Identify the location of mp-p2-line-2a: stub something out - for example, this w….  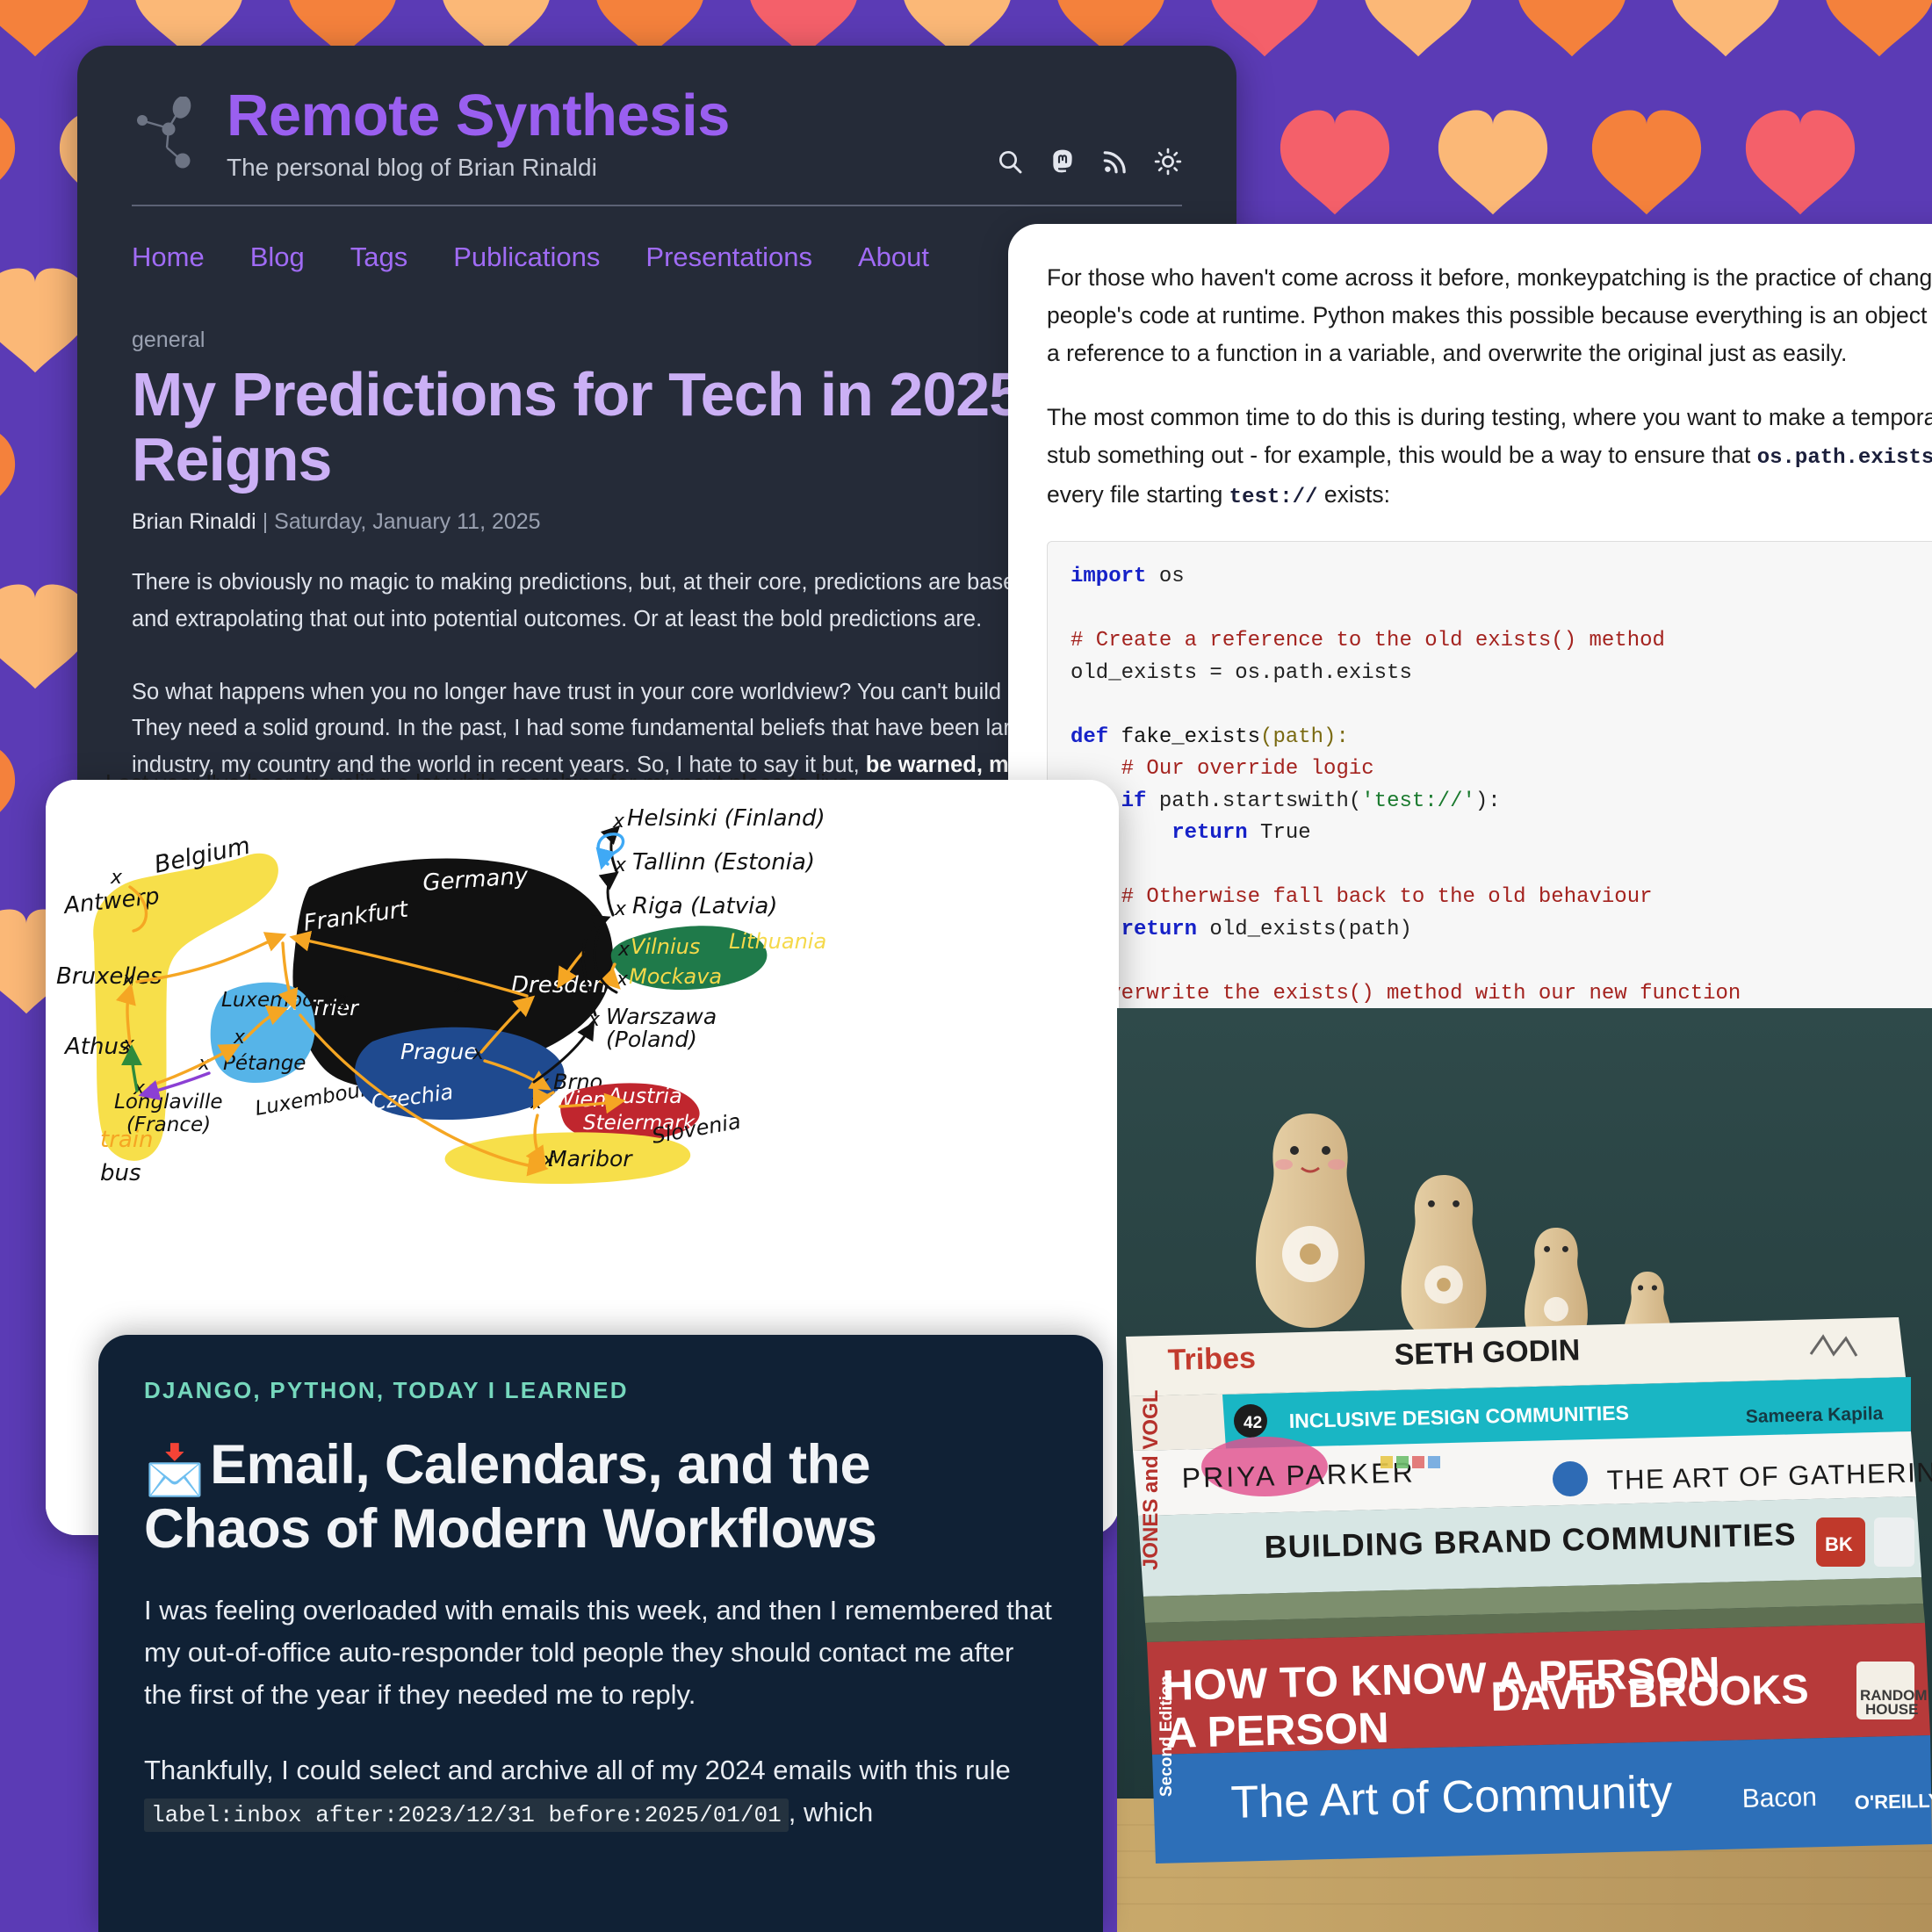
(1402, 454).